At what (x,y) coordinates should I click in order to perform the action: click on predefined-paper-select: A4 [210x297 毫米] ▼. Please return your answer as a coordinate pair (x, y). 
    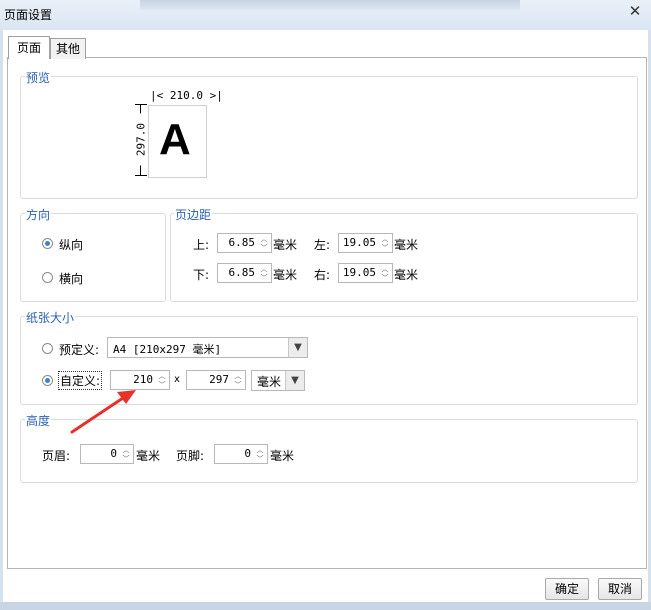
    Looking at the image, I should click on (207, 347).